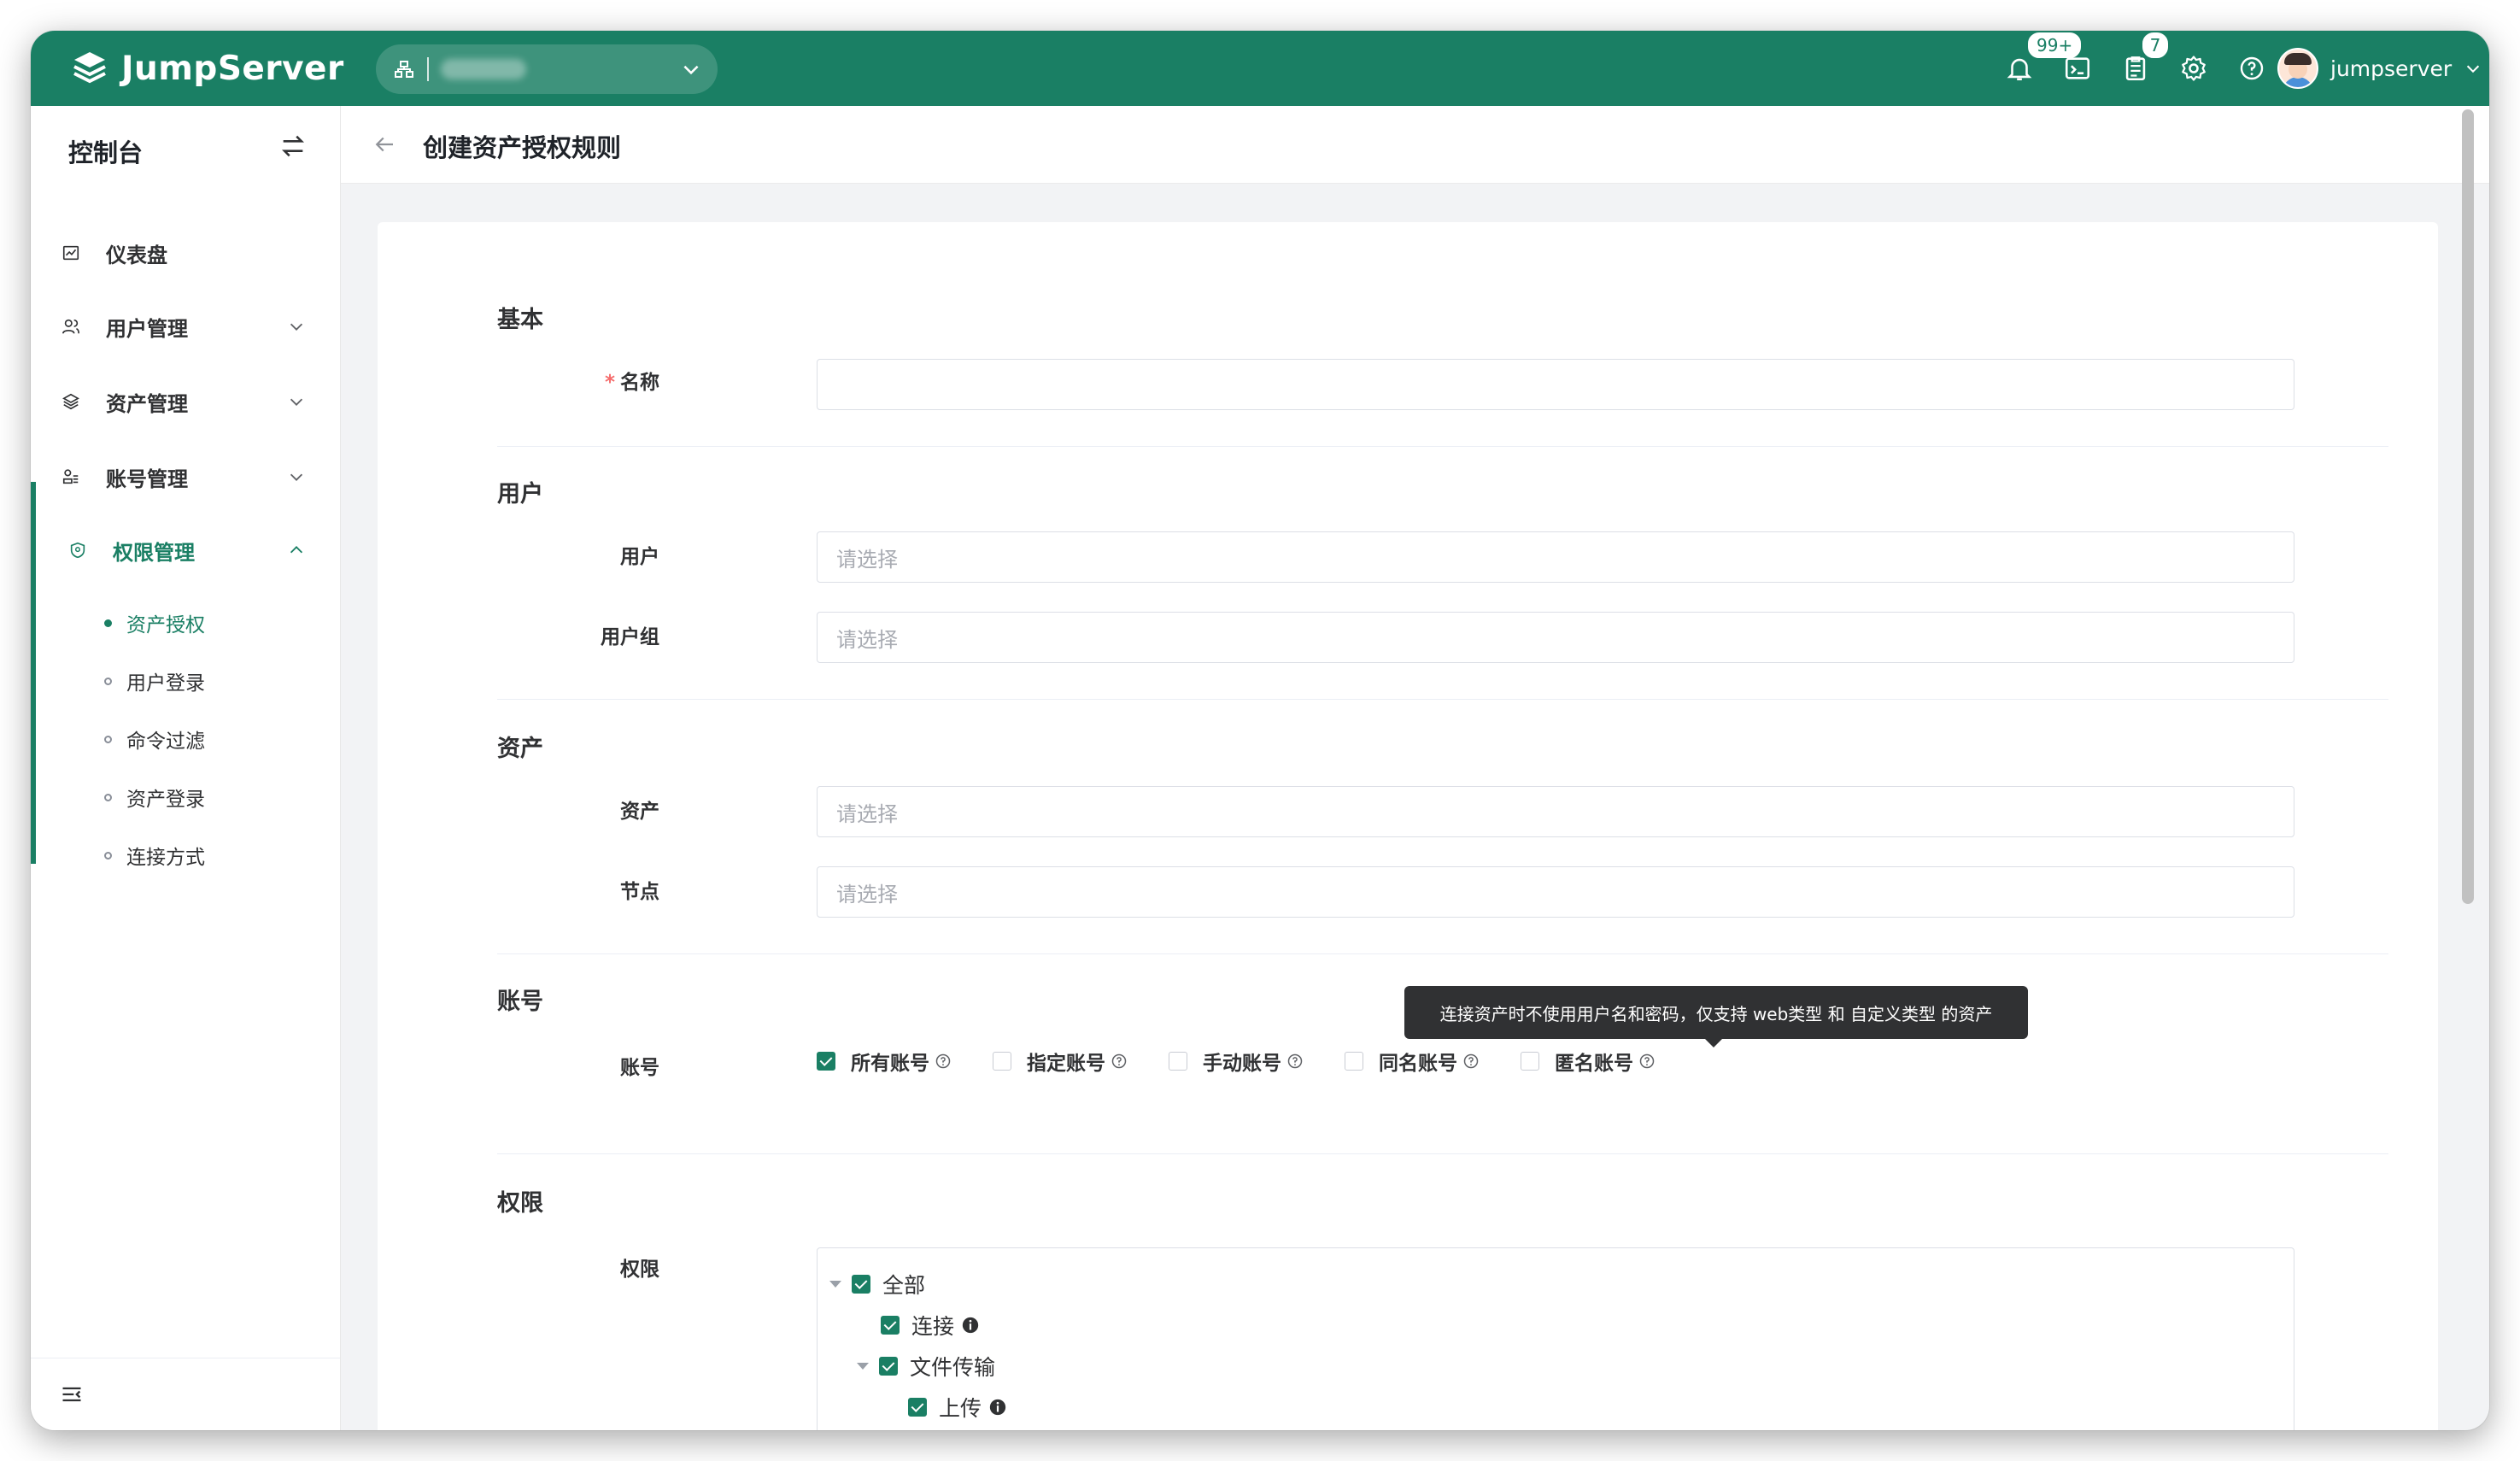 Image resolution: width=2520 pixels, height=1461 pixels. What do you see at coordinates (188, 623) in the screenshot?
I see `sidebar-subitem-asset-permission: 资产授权` at bounding box center [188, 623].